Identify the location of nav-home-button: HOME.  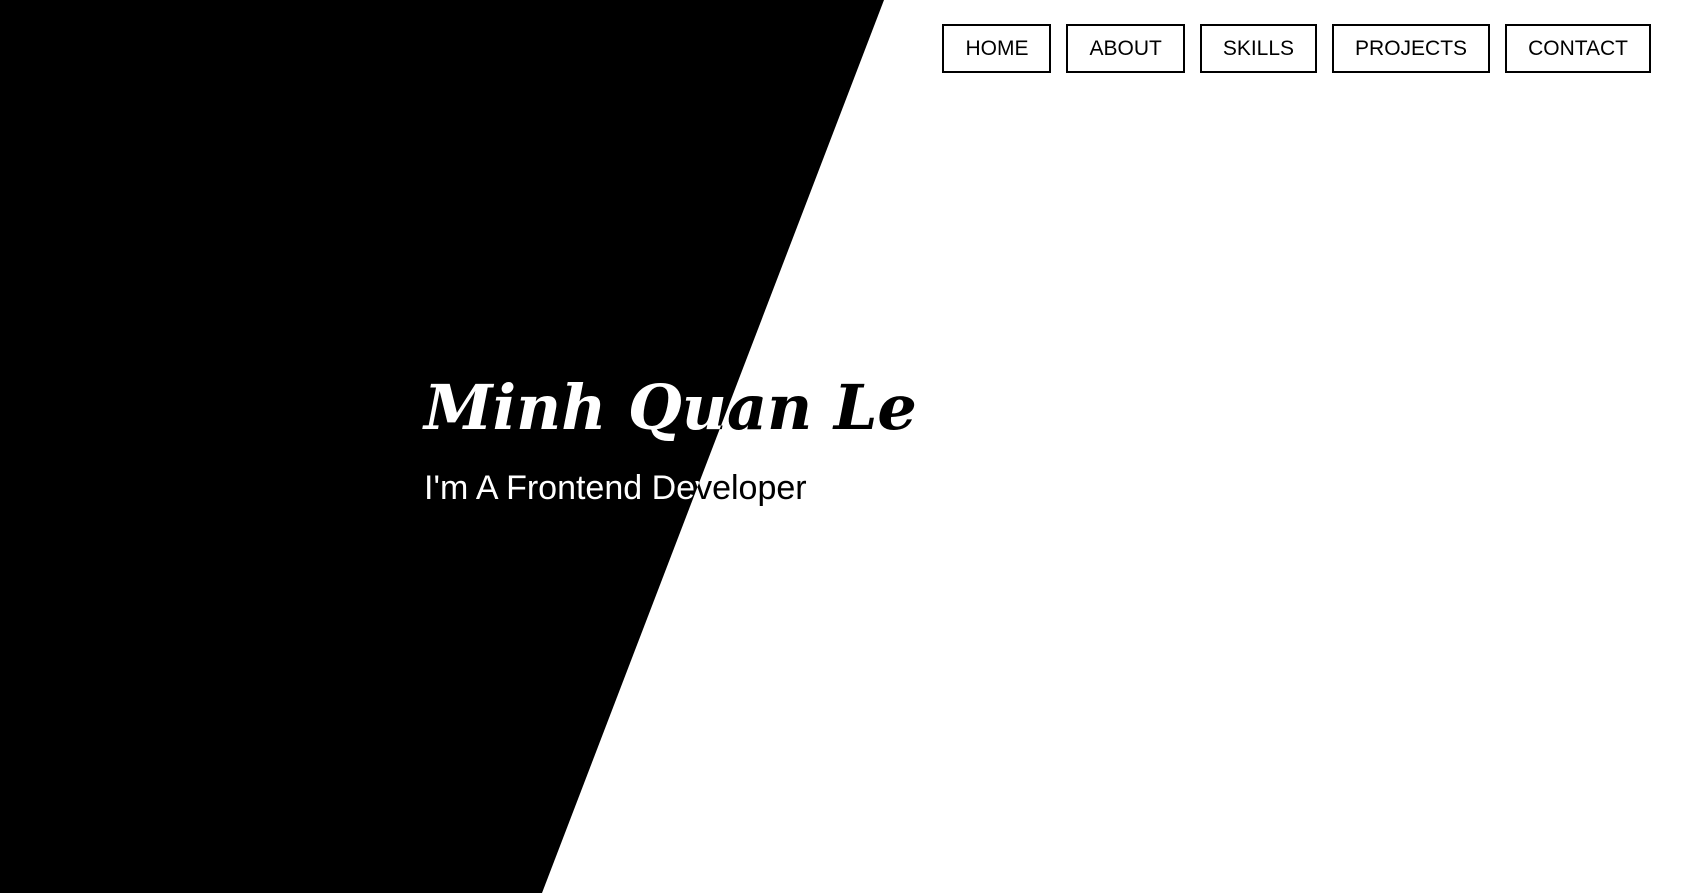
(997, 48).